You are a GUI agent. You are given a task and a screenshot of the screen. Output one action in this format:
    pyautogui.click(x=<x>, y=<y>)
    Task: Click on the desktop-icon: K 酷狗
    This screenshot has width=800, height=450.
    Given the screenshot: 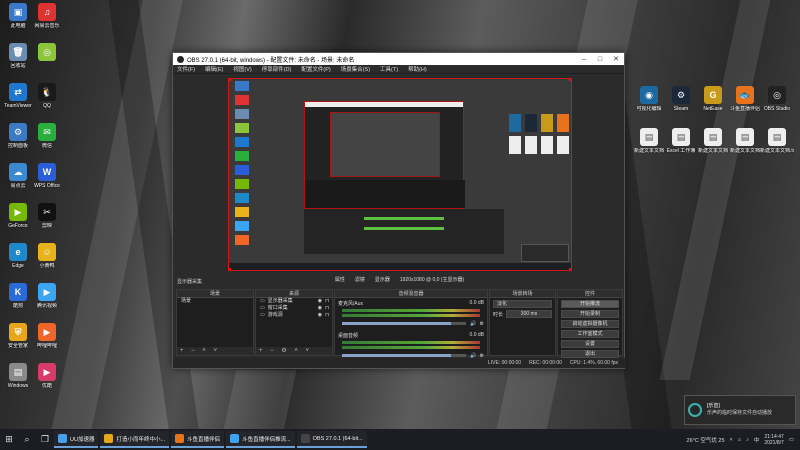 What is the action you would take?
    pyautogui.click(x=18, y=296)
    